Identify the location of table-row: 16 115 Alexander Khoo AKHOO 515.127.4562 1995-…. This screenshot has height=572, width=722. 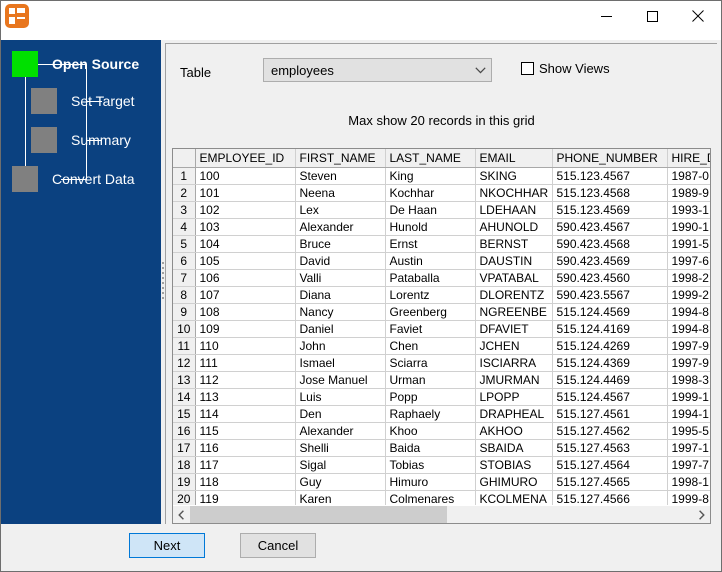
(441, 431).